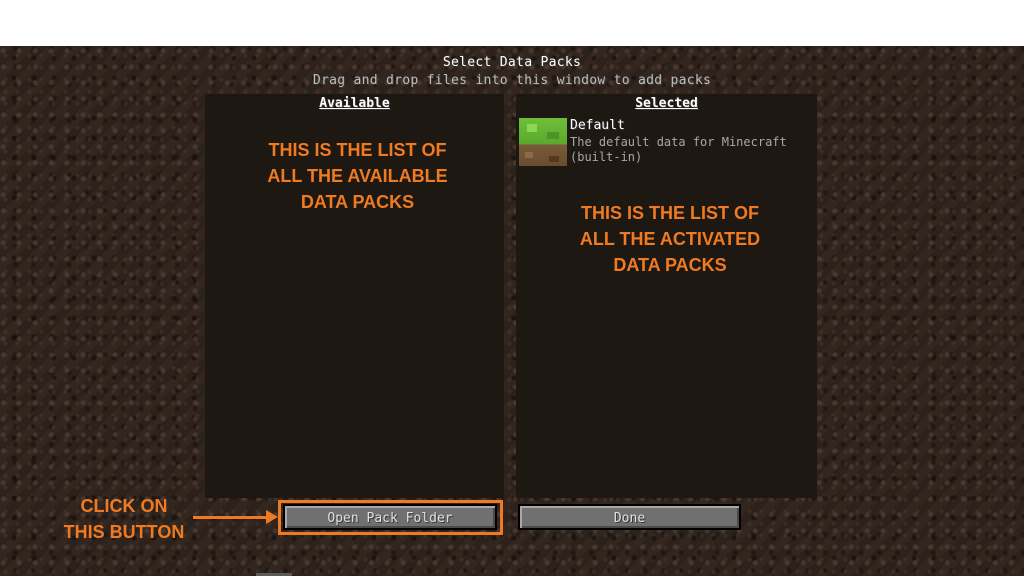 The width and height of the screenshot is (1024, 576). I want to click on pack-description-line-1: The default data for Minecraft, so click(678, 142).